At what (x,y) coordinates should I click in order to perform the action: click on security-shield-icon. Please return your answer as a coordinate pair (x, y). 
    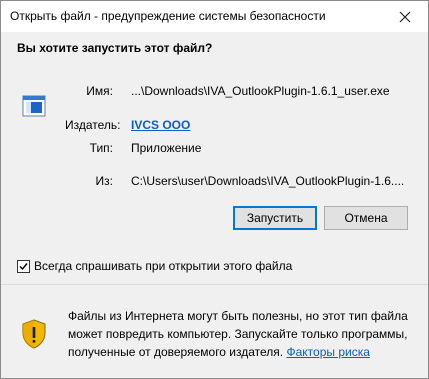
    Looking at the image, I should click on (34, 334).